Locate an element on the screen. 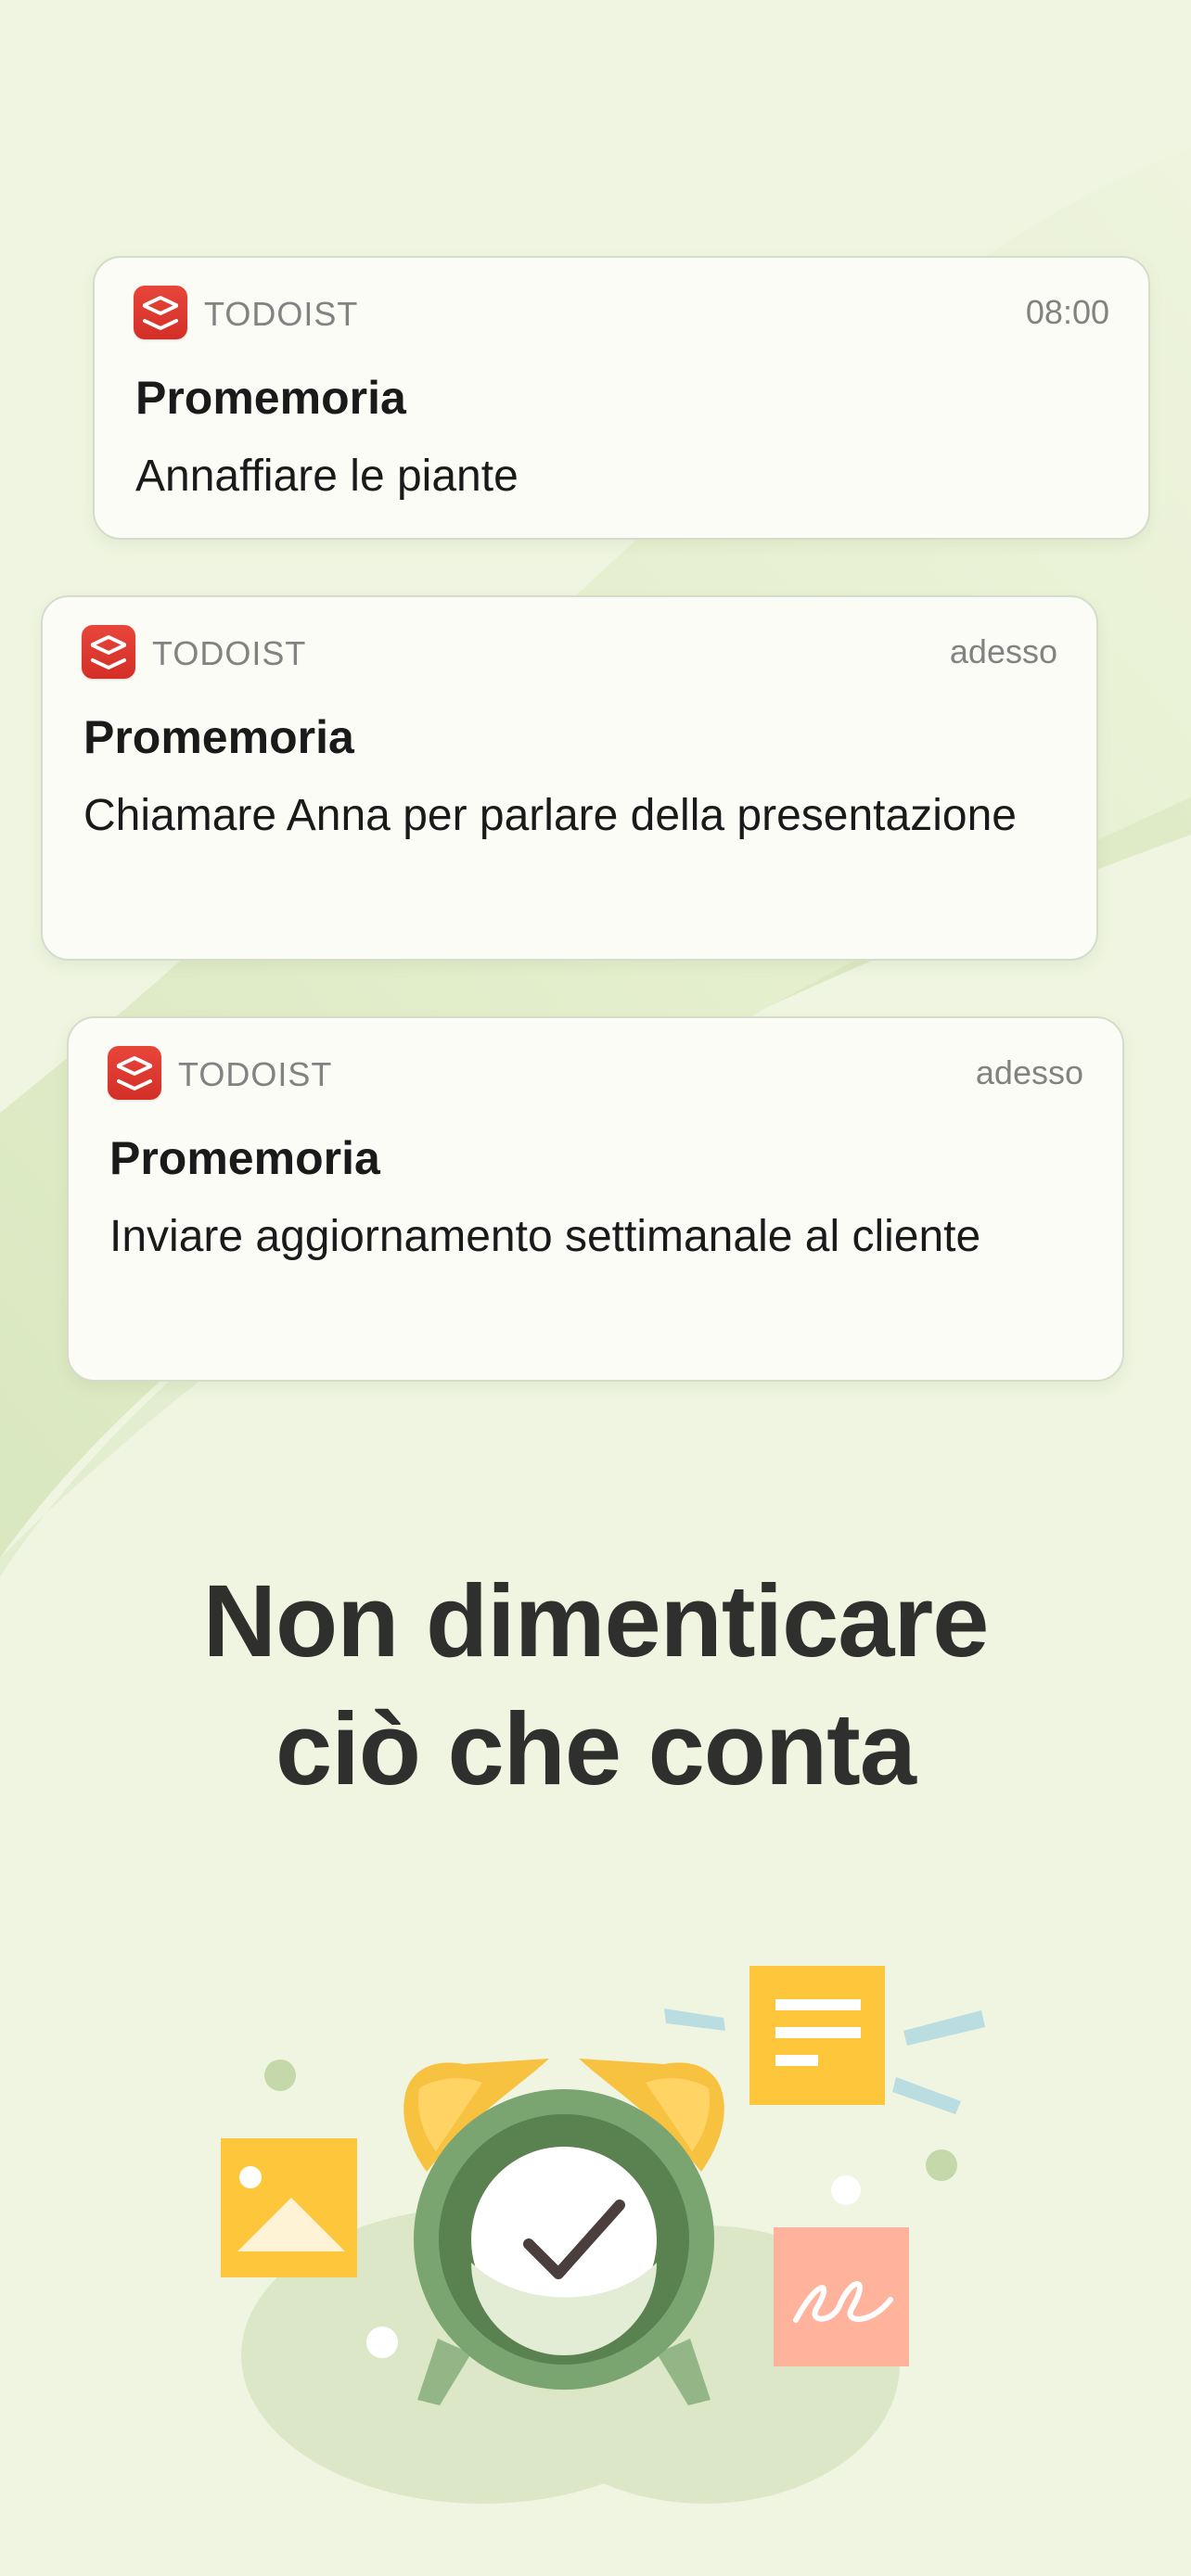 The height and width of the screenshot is (2576, 1191). text-note-icon is located at coordinates (817, 2035).